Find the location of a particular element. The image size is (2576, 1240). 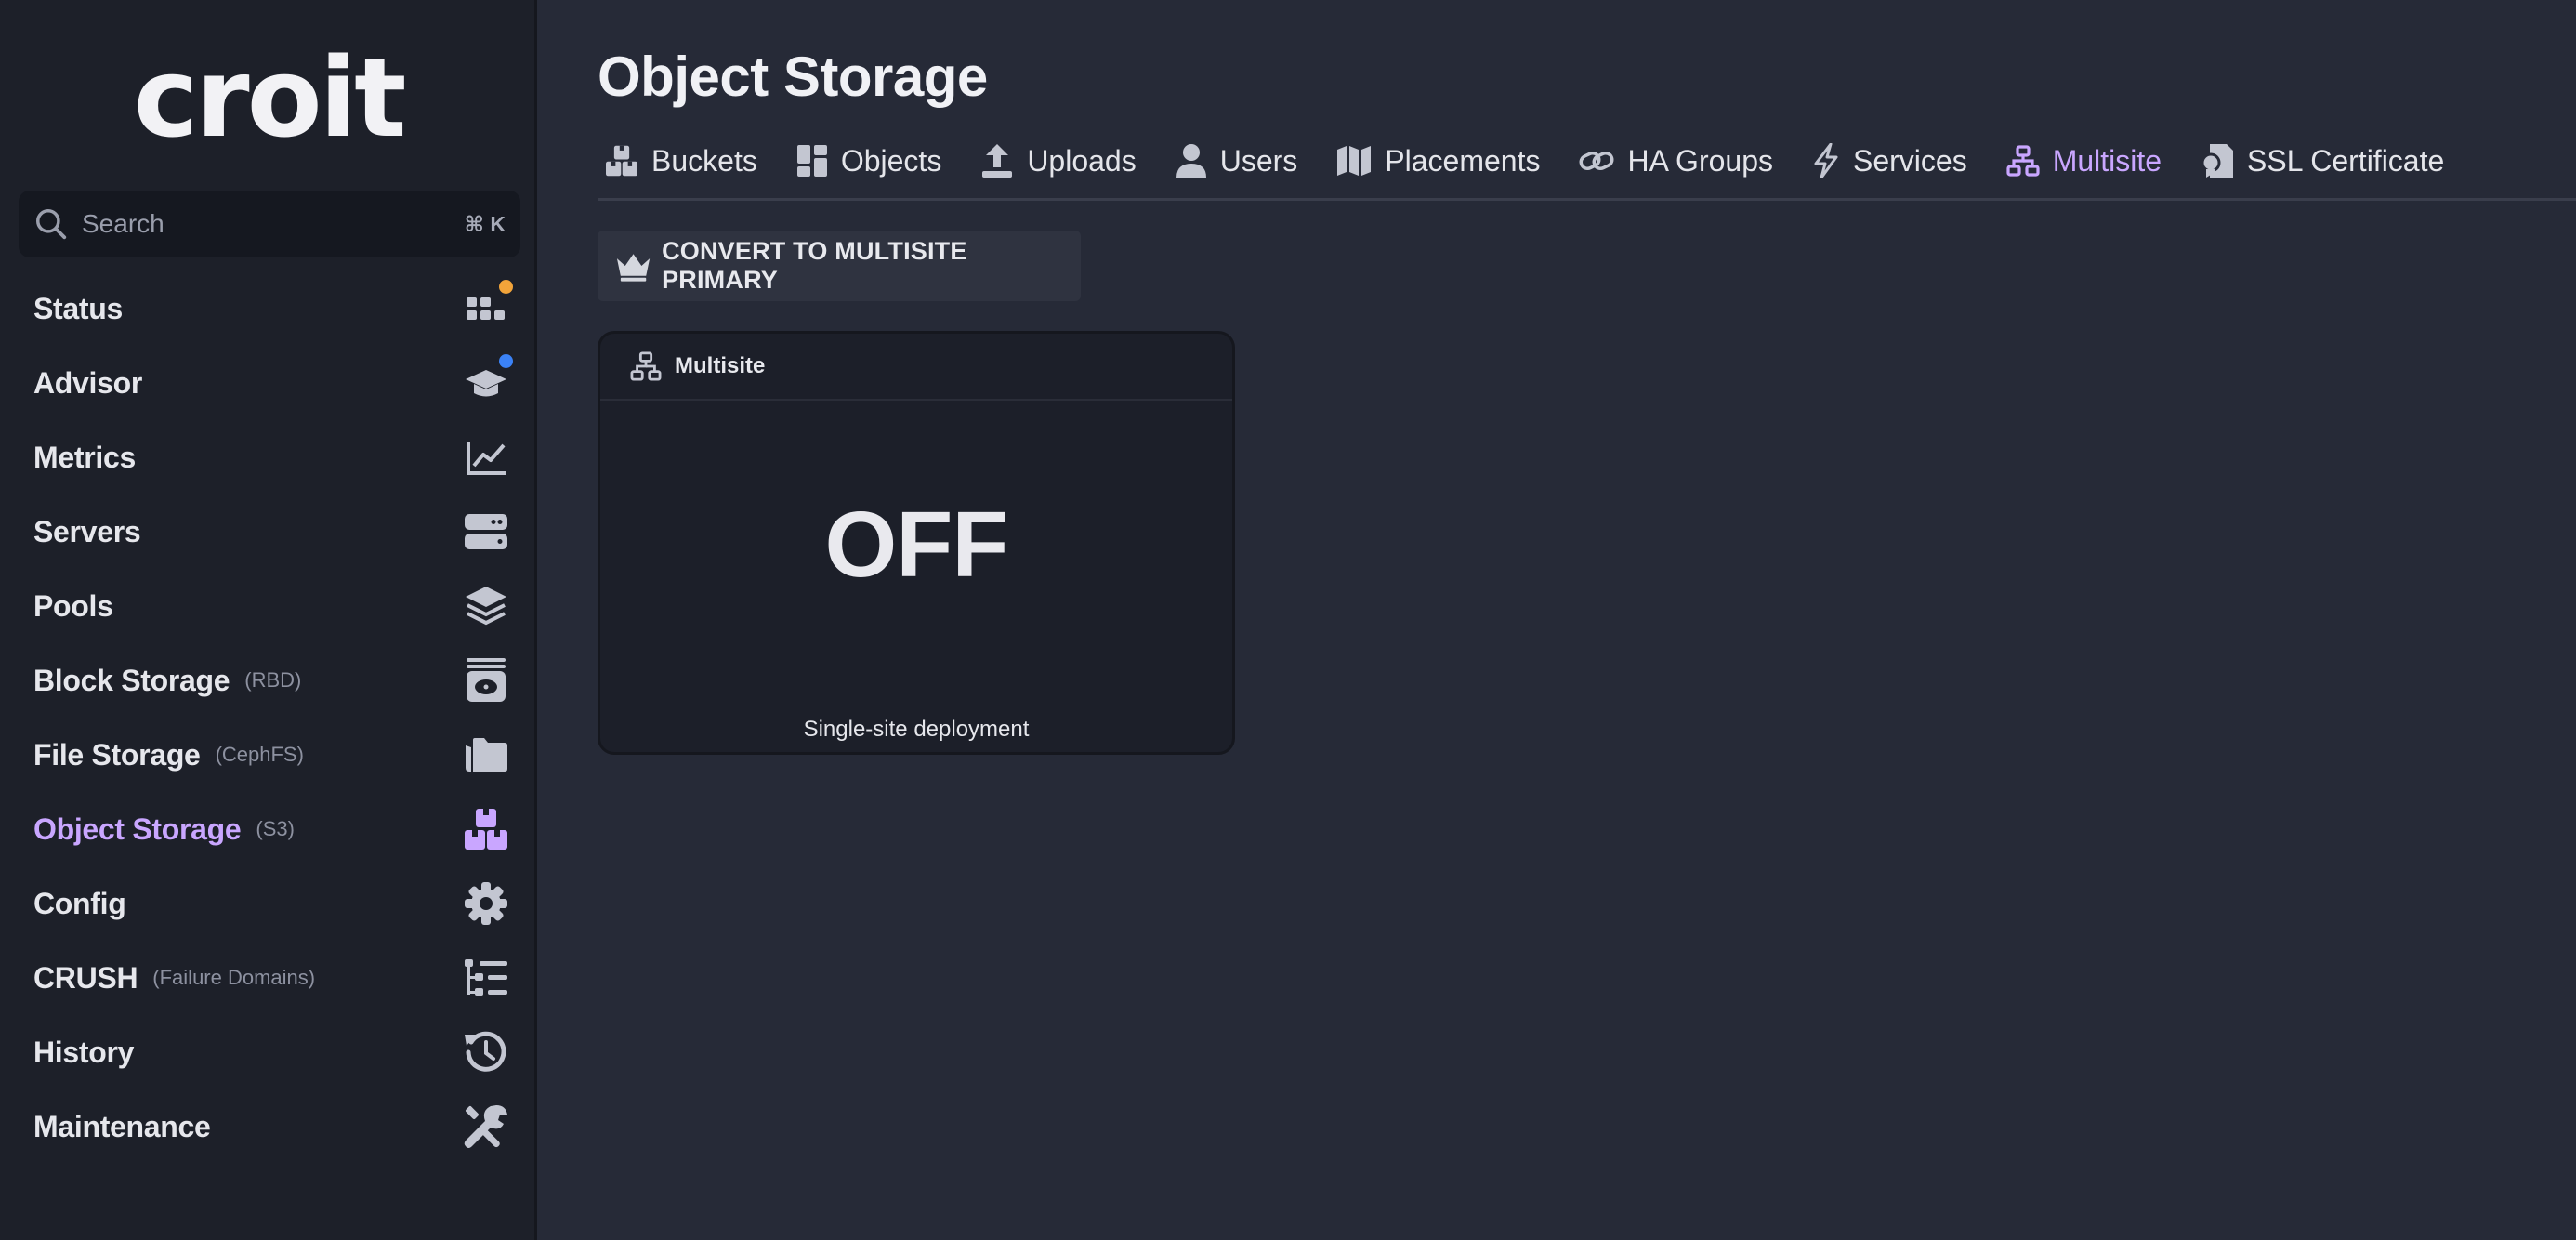

tab-label: Services is located at coordinates (1909, 161).